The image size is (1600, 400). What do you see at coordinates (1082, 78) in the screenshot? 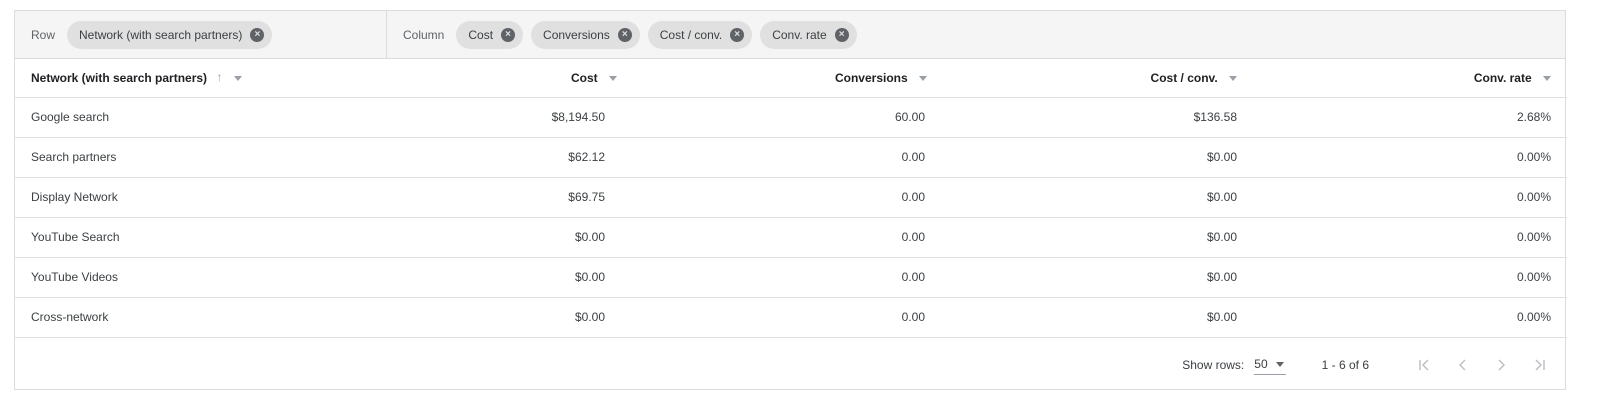
I see `column-header-cost-per-conv: Cost / conv.` at bounding box center [1082, 78].